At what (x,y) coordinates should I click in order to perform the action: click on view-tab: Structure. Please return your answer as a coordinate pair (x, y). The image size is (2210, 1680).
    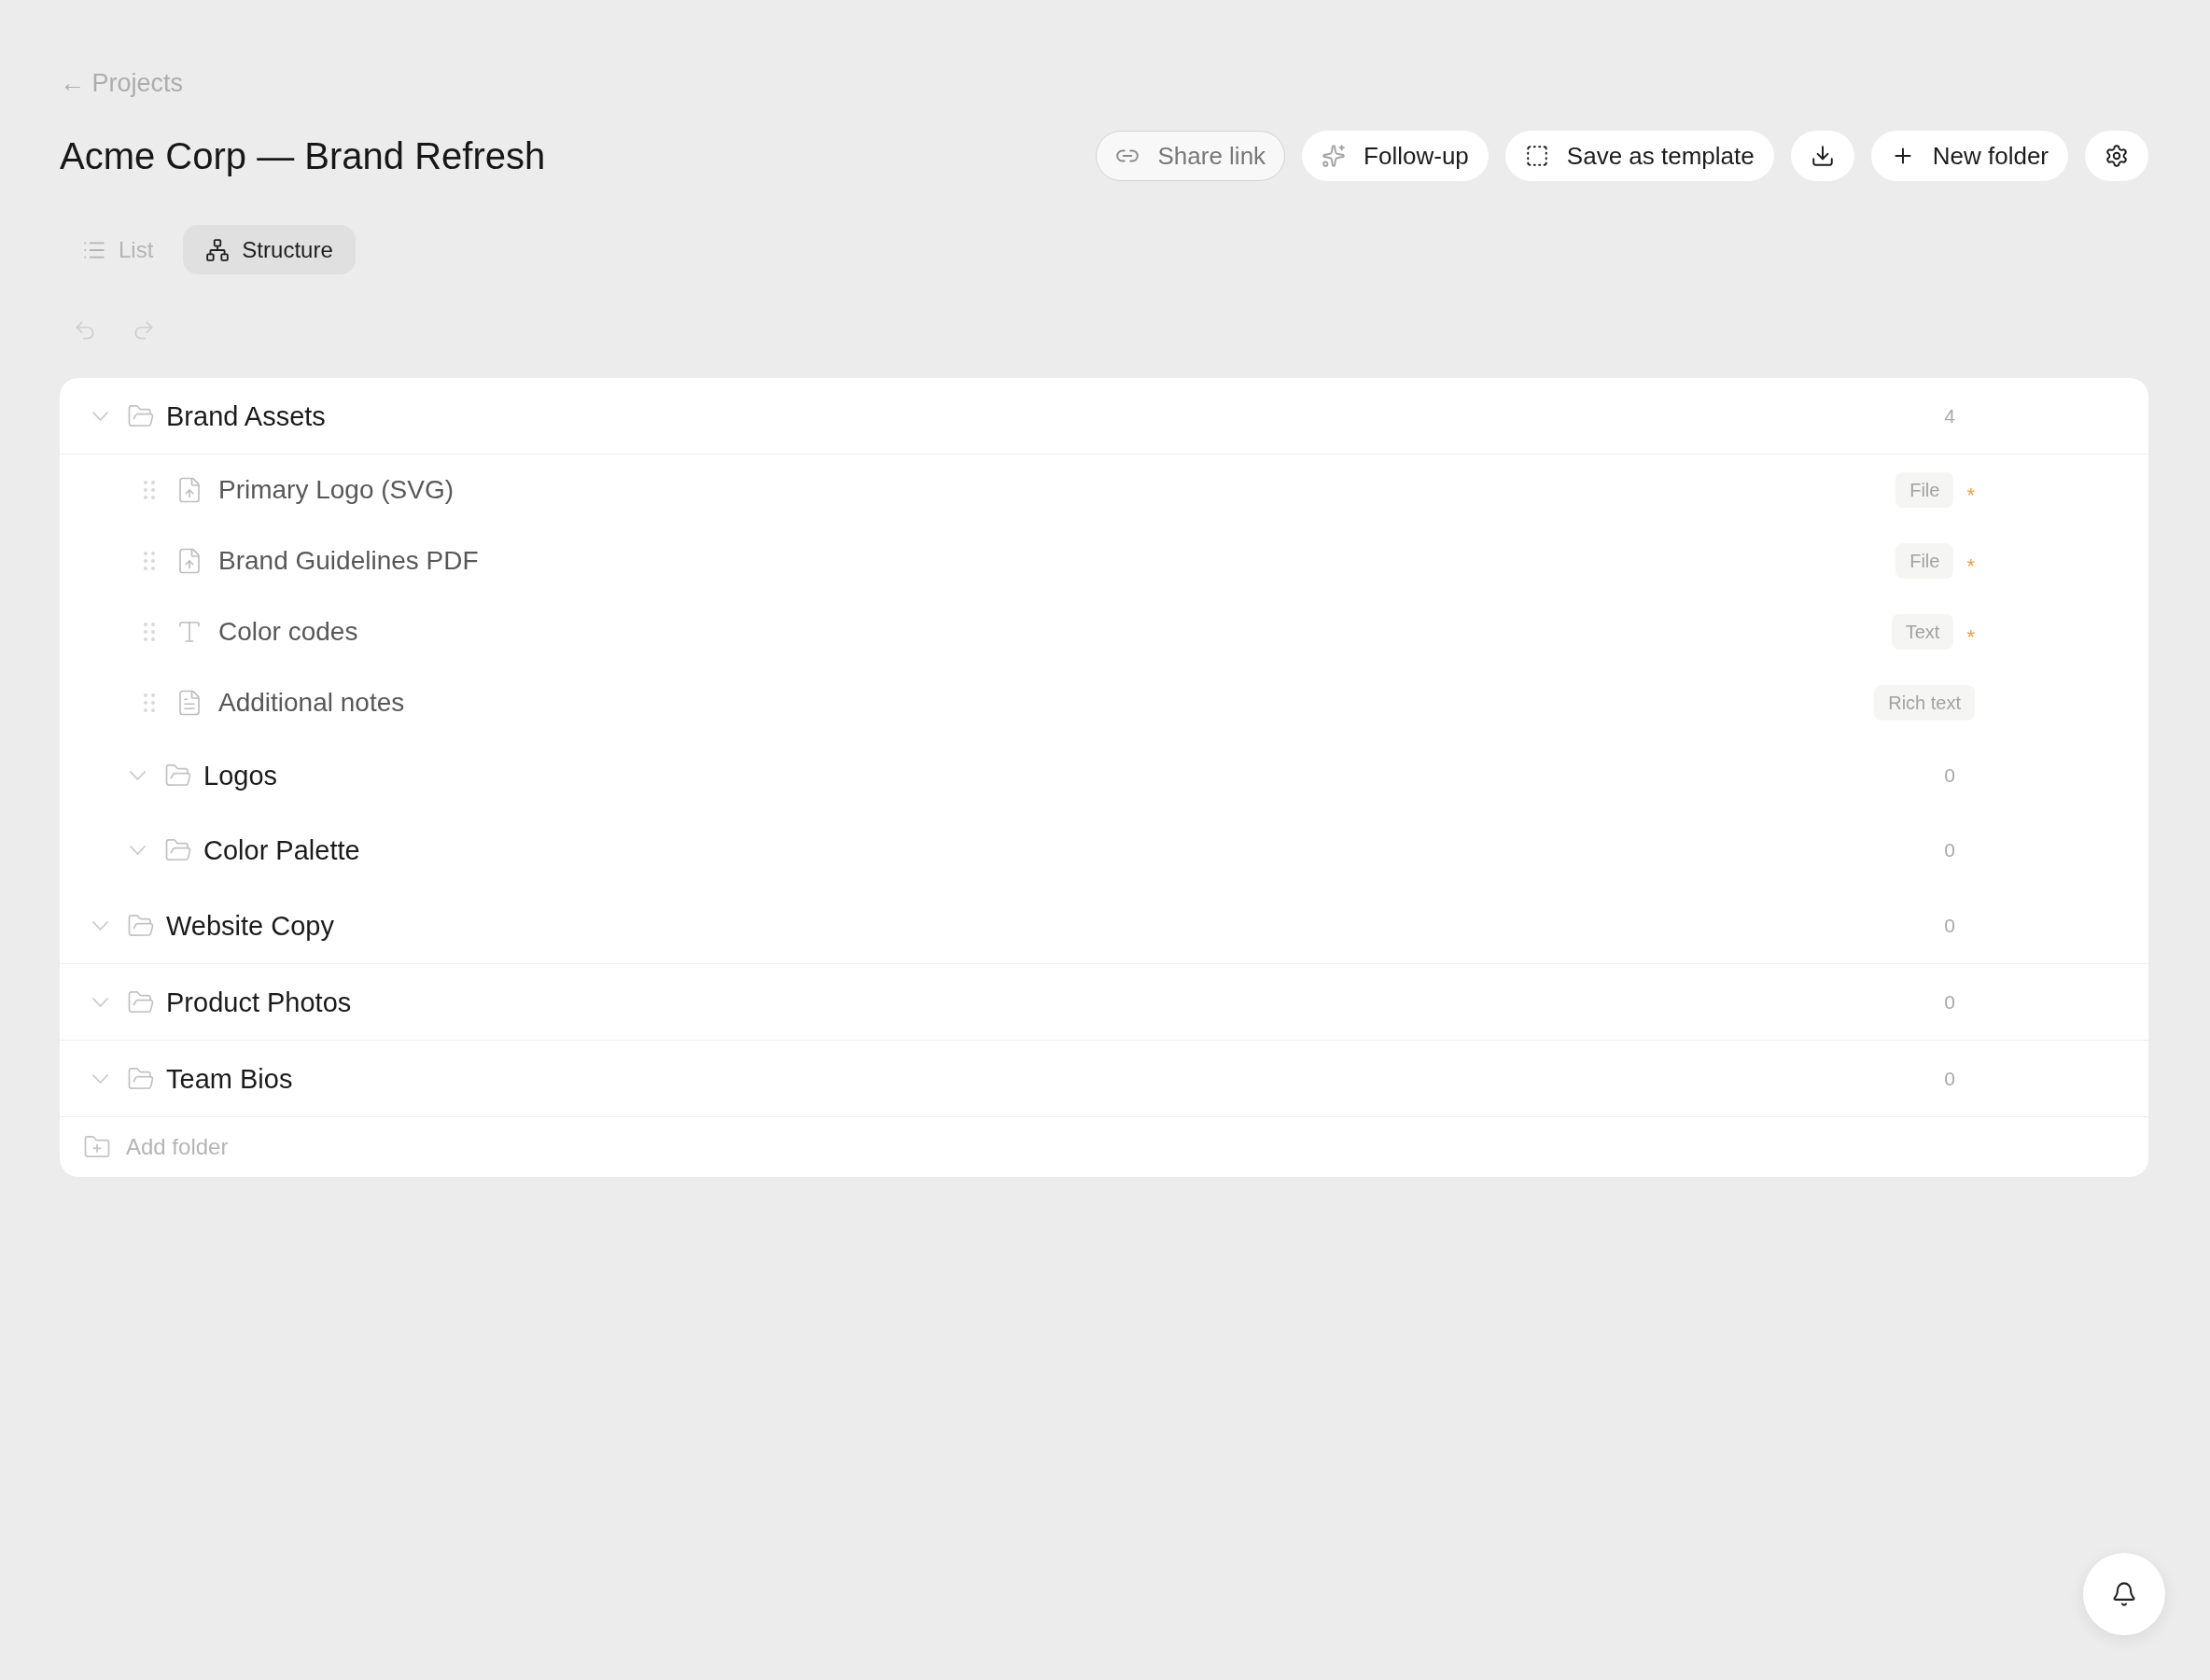
    Looking at the image, I should click on (269, 249).